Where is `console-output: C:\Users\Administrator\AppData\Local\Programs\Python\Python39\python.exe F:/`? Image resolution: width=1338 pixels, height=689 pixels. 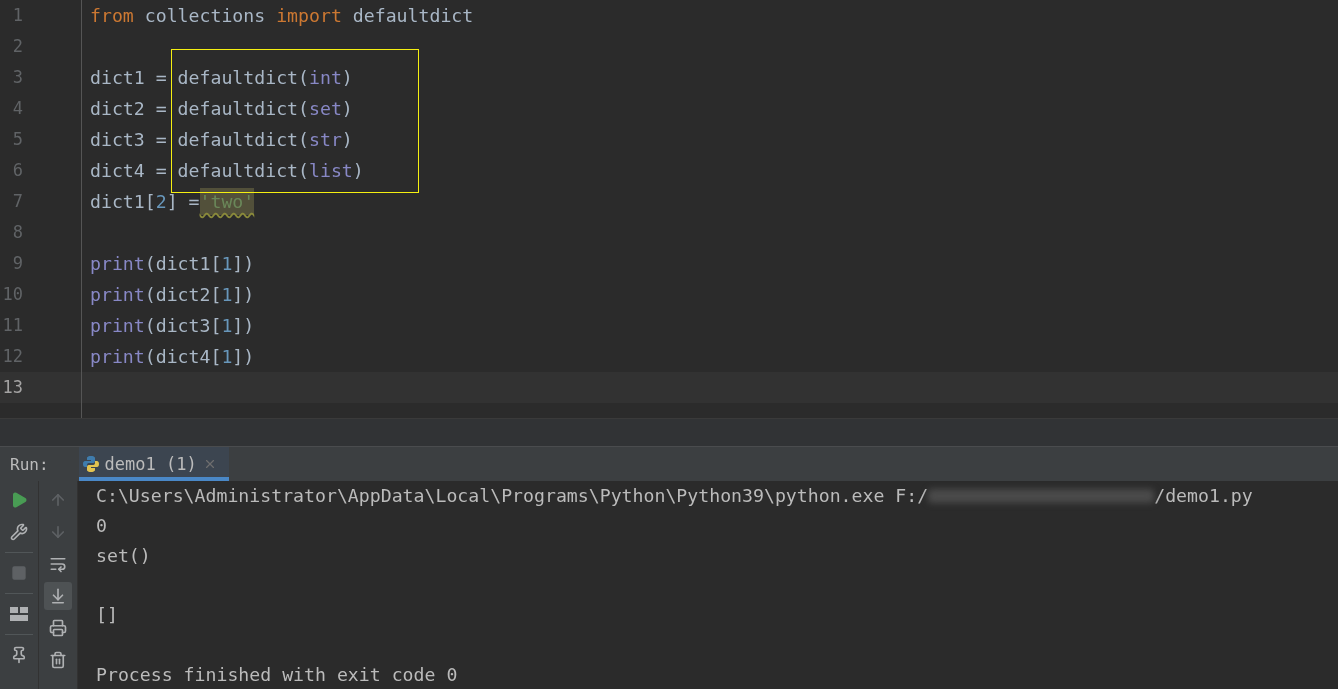 console-output: C:\Users\Administrator\AppData\Local\Programs\Python\Python39\python.exe F:/ is located at coordinates (512, 496).